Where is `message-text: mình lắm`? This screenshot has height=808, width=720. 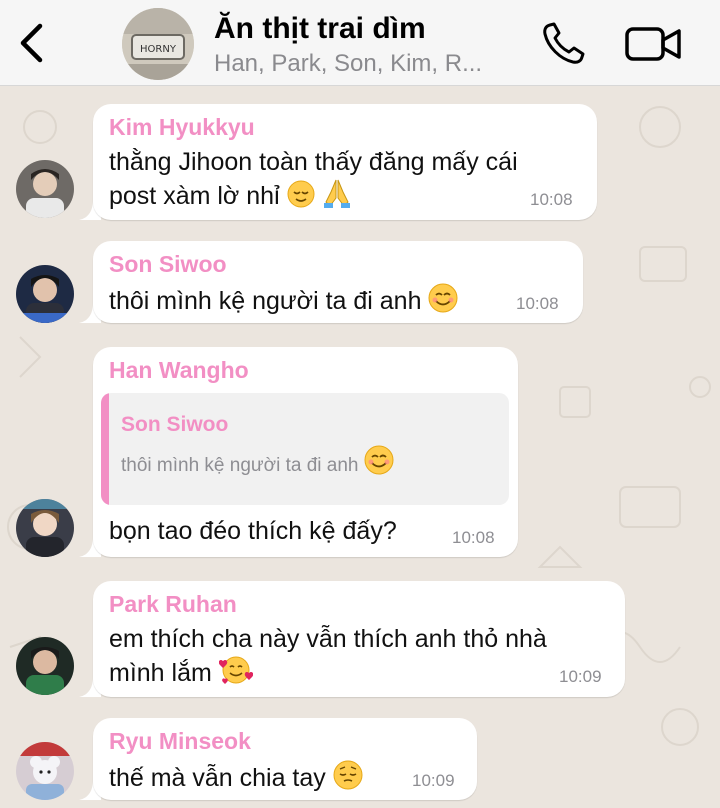 message-text: mình lắm is located at coordinates (181, 672).